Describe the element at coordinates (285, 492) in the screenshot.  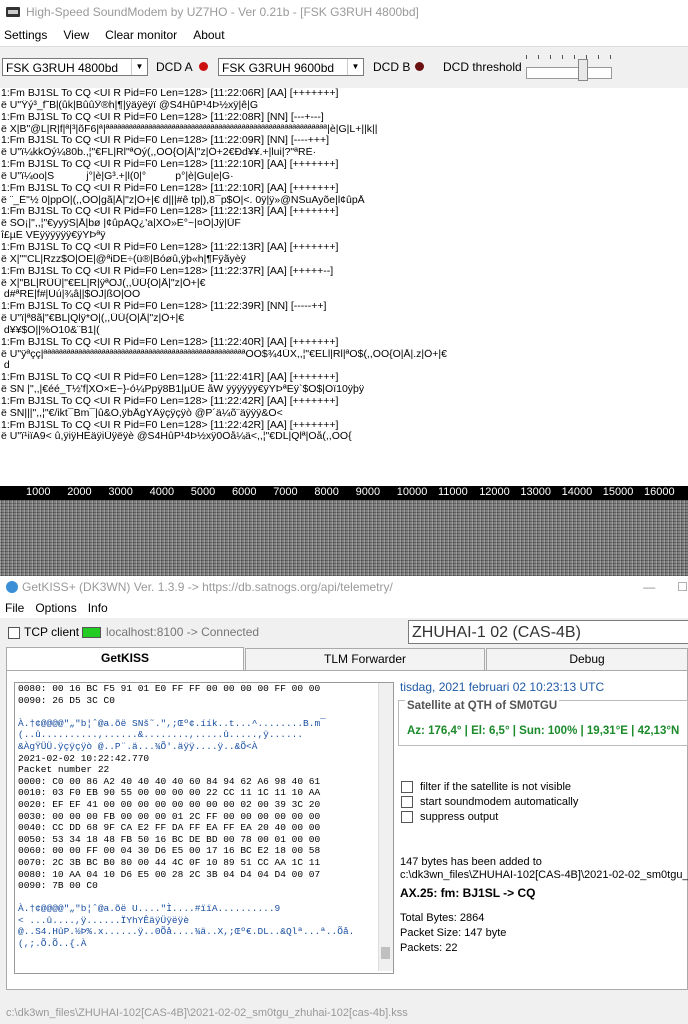
I see `scale-tick-label: 7000` at that location.